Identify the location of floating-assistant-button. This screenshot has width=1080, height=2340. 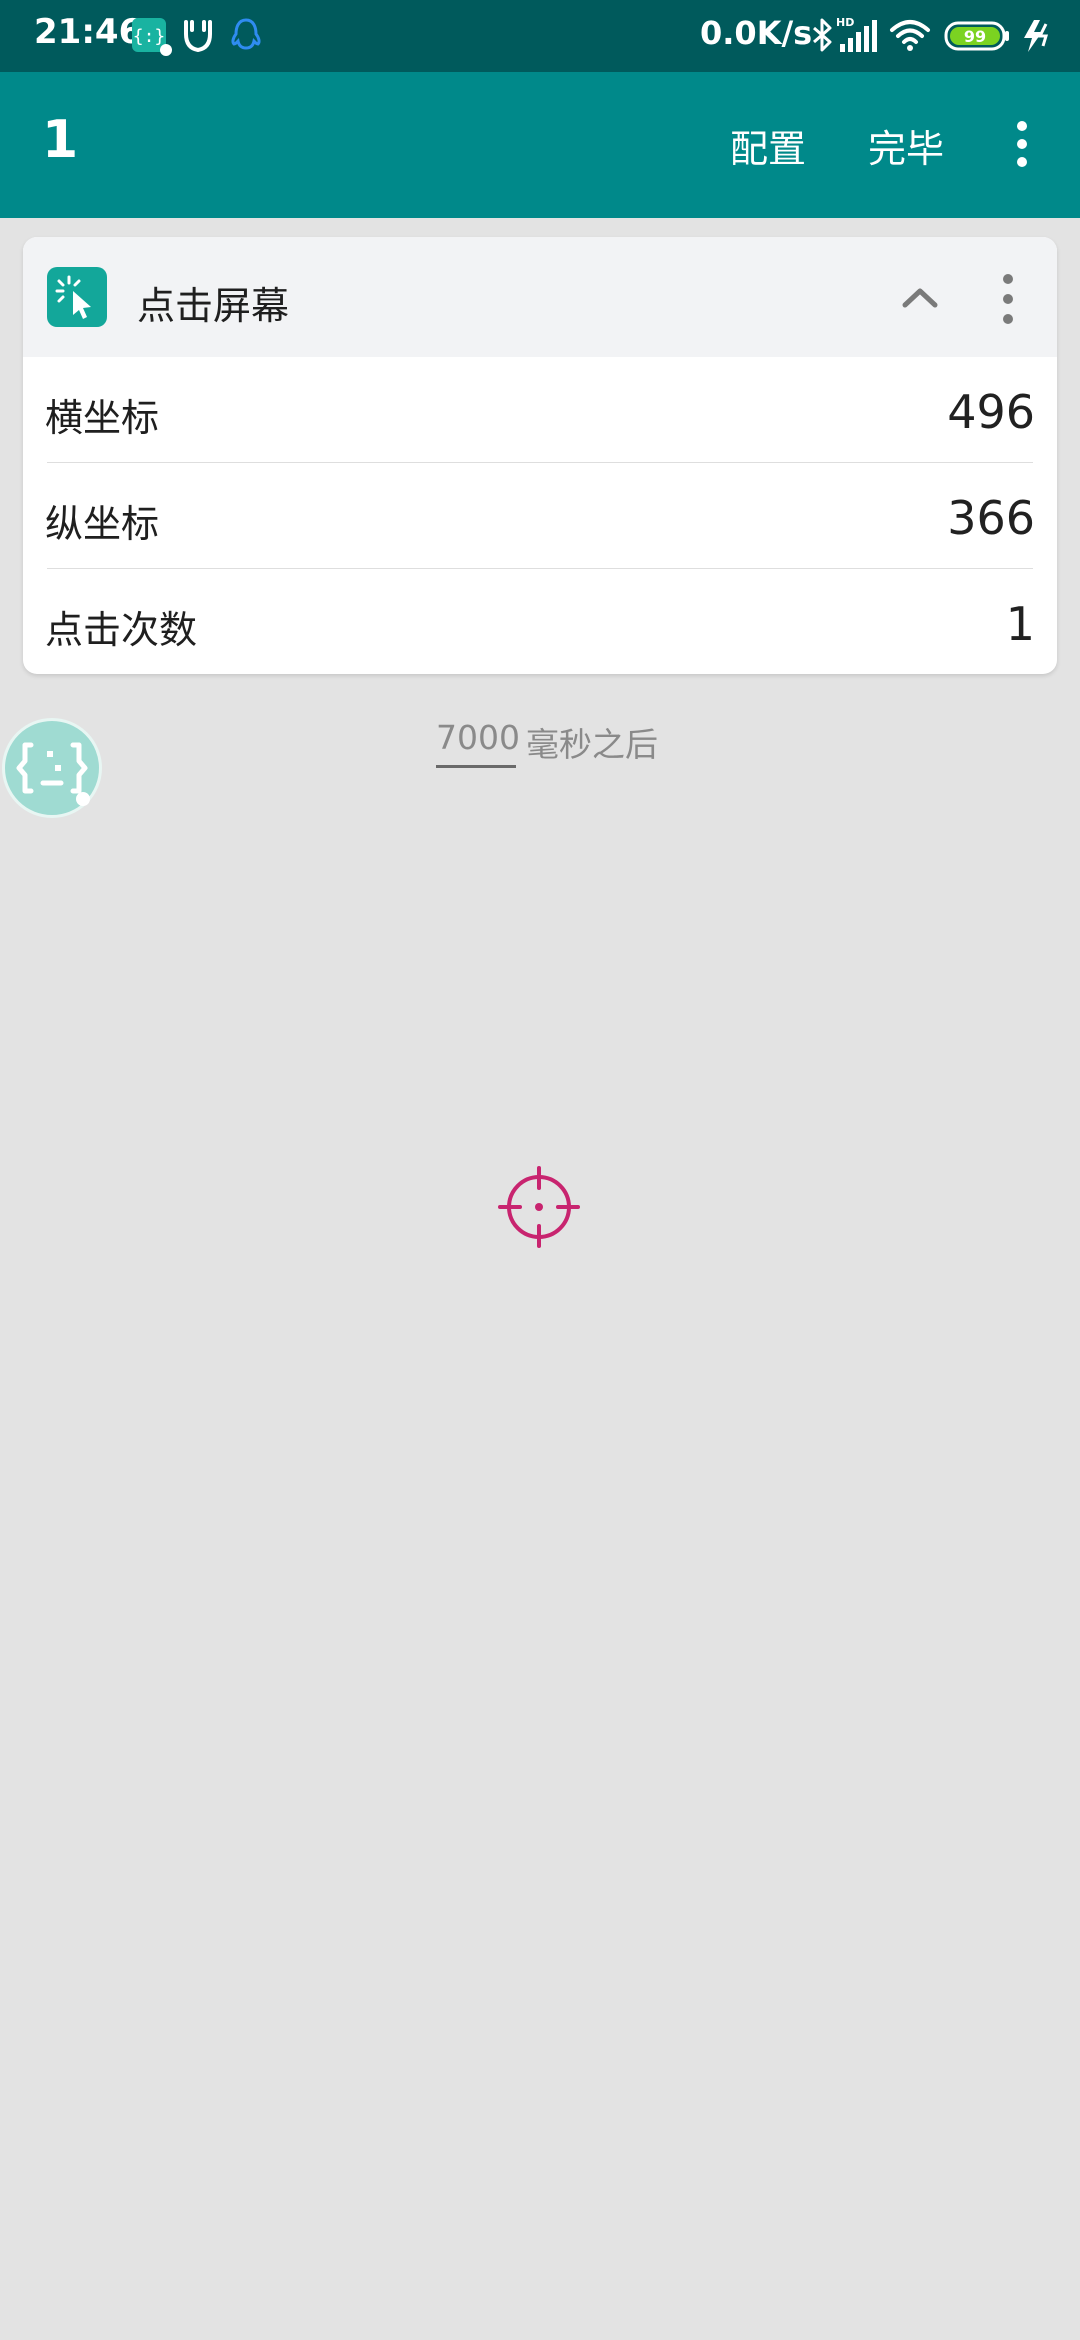
(52, 768).